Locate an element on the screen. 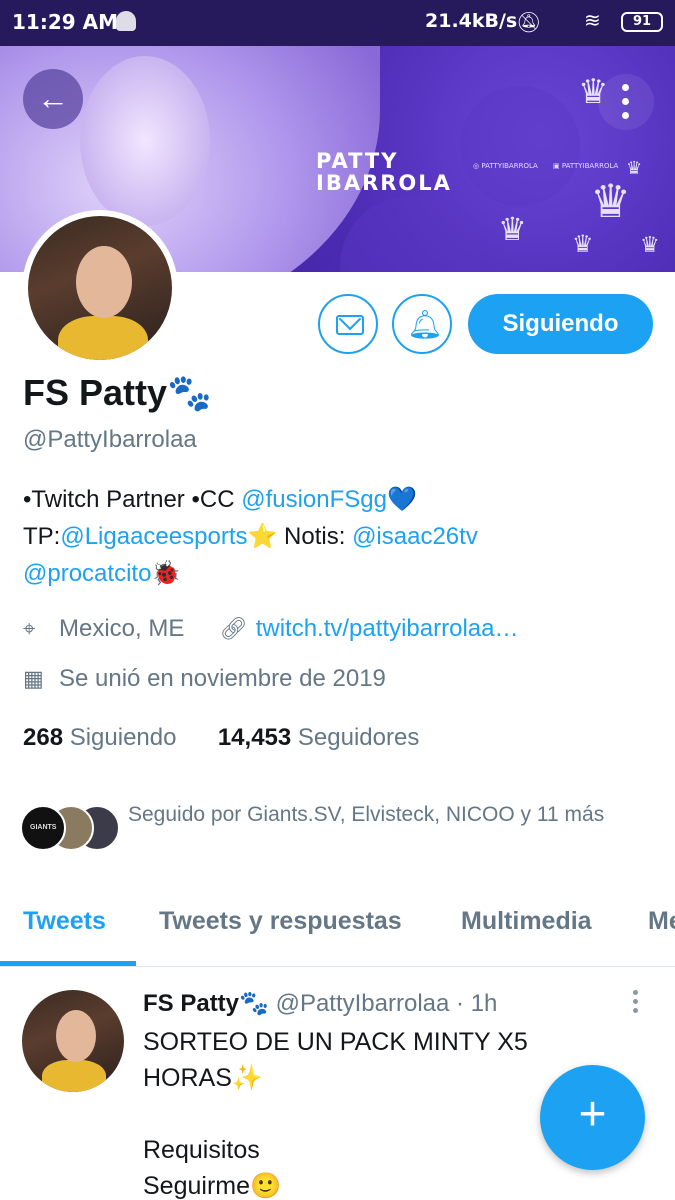  avatar-image is located at coordinates (100, 288).